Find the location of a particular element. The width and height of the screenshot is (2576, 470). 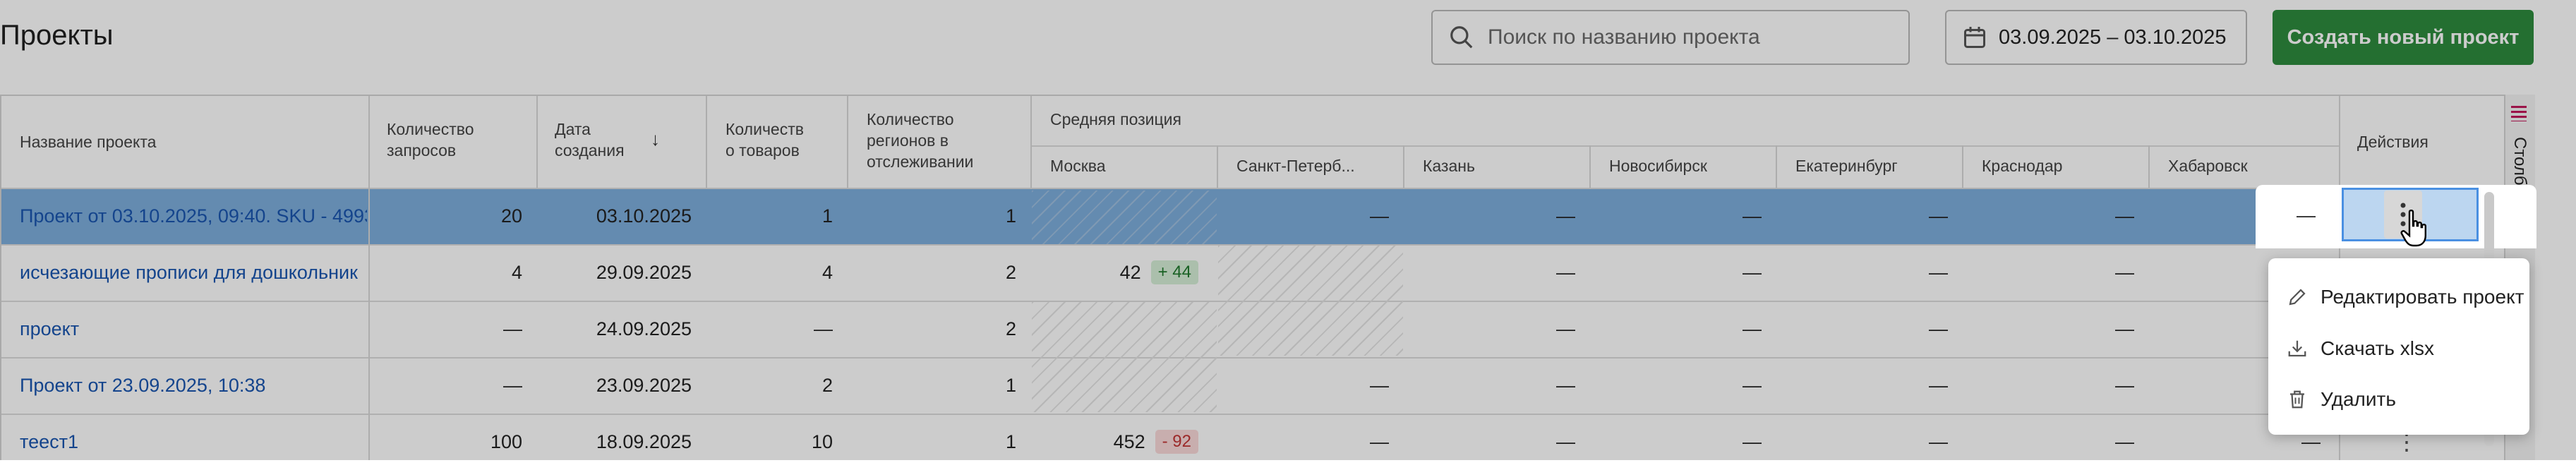

col-header-regions-line2: регионов в is located at coordinates (908, 140).